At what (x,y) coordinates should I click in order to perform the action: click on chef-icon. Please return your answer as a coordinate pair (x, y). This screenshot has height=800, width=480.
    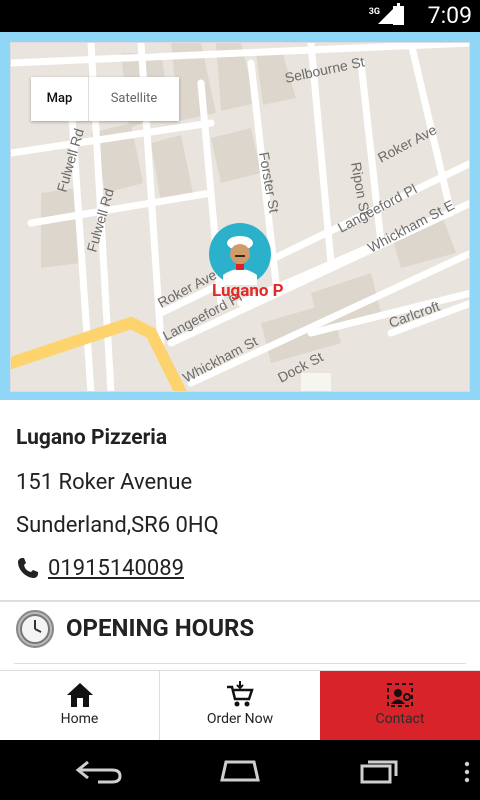
    Looking at the image, I should click on (240, 260).